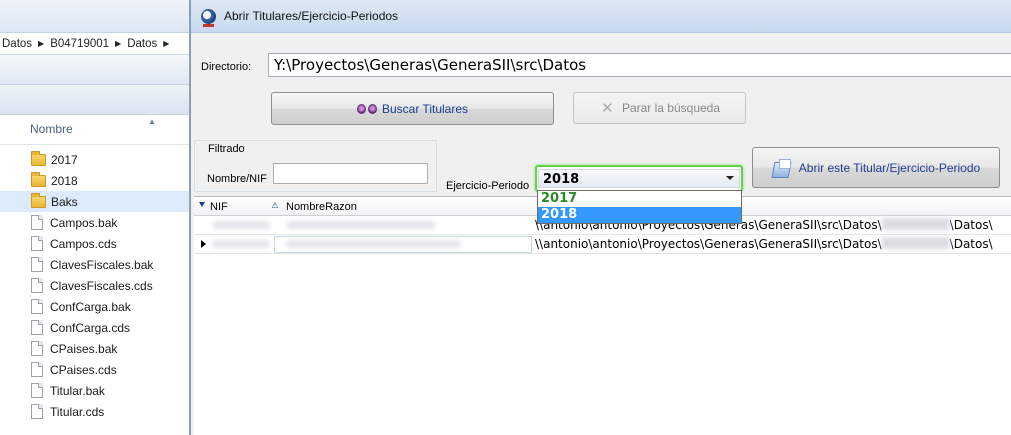 The image size is (1011, 435). Describe the element at coordinates (64, 159) in the screenshot. I see `list-item-label: 2017` at that location.